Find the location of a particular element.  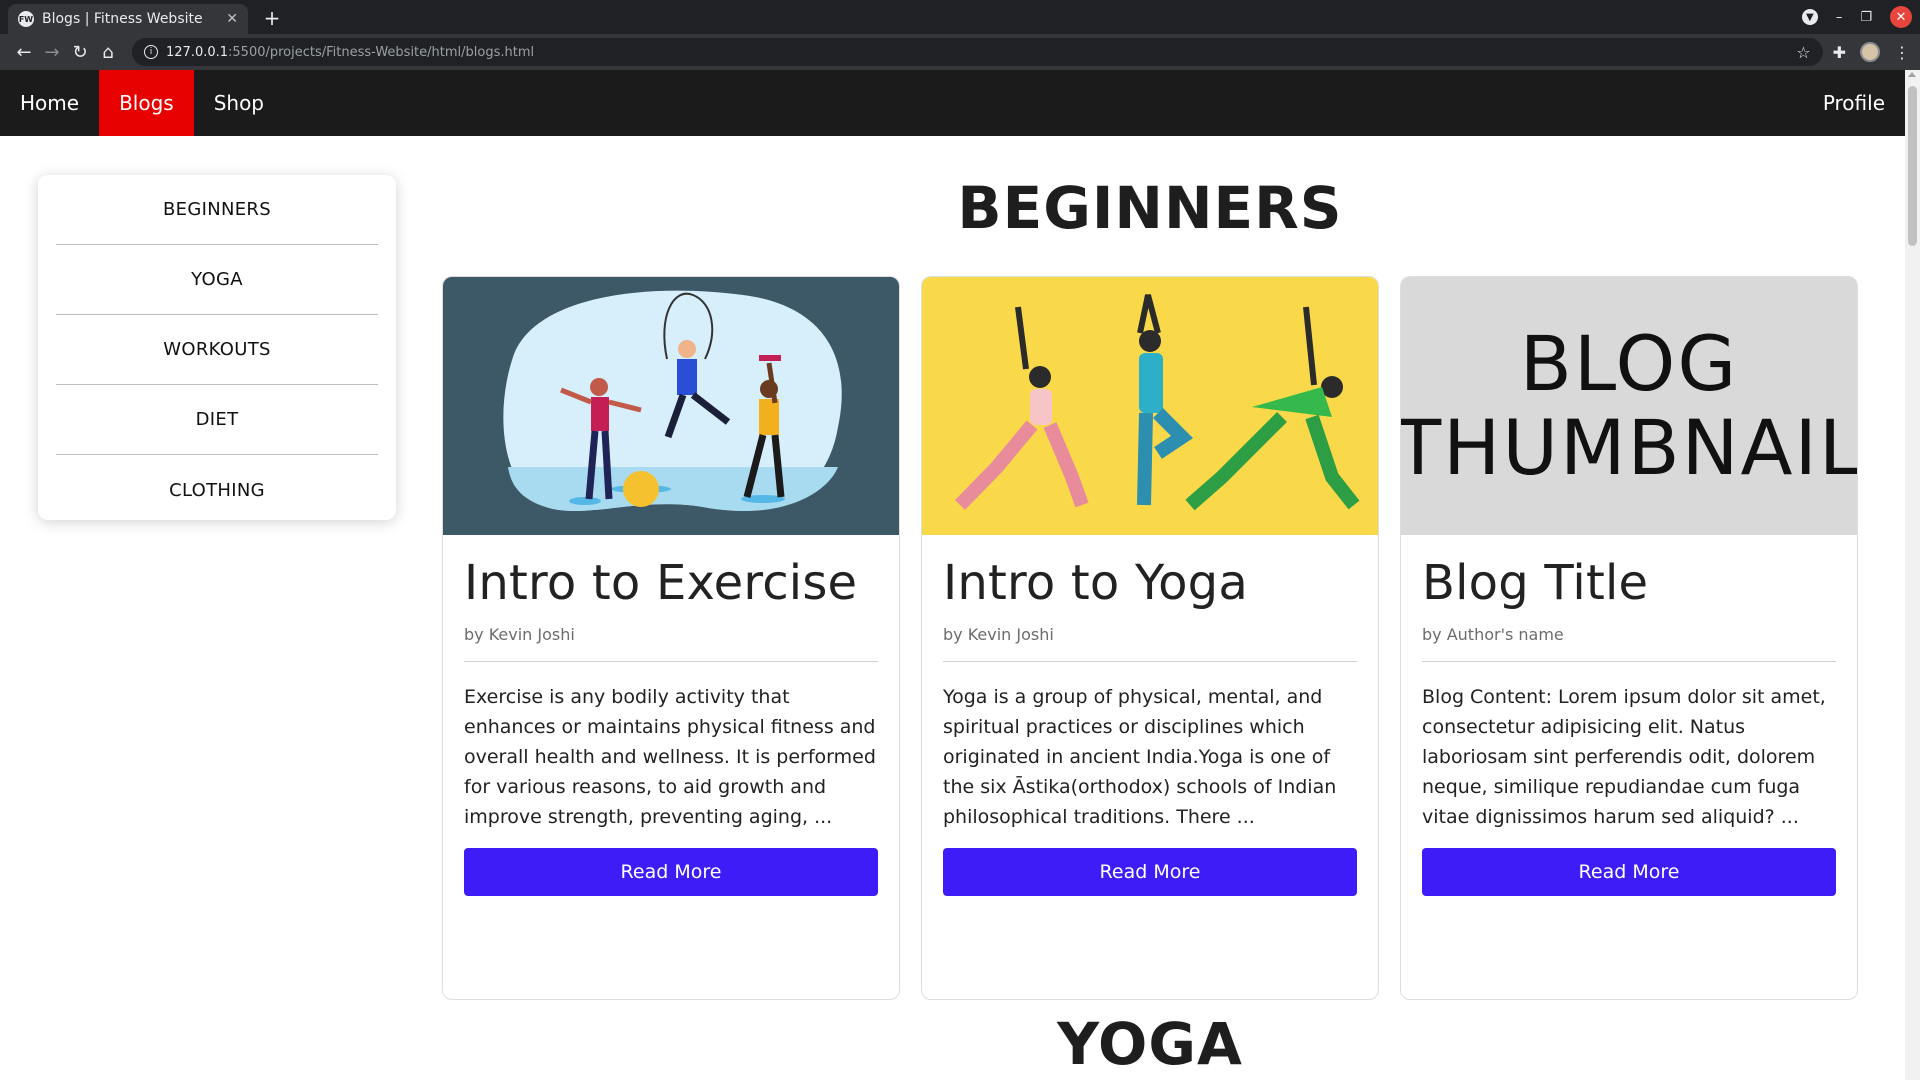

extensions-area: ✚ ⋮ is located at coordinates (1871, 52).